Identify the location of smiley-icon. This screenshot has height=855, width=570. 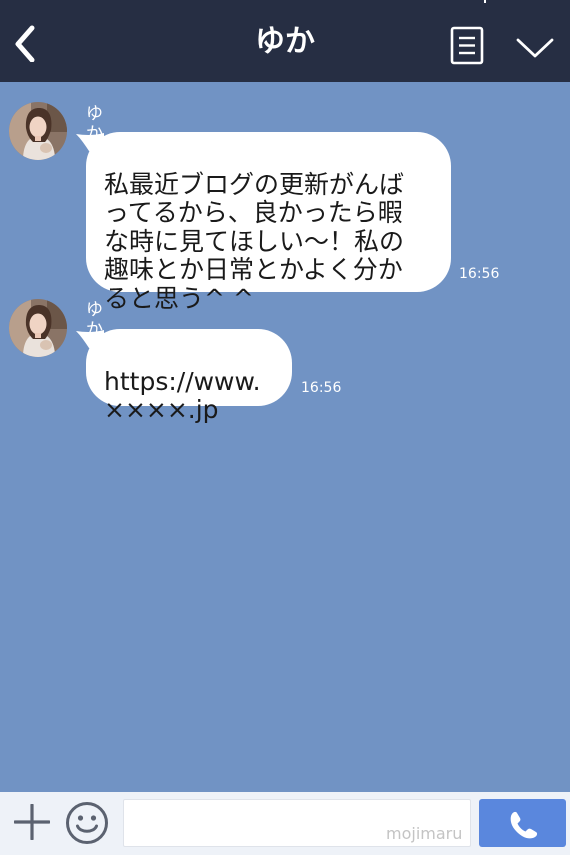
(87, 823).